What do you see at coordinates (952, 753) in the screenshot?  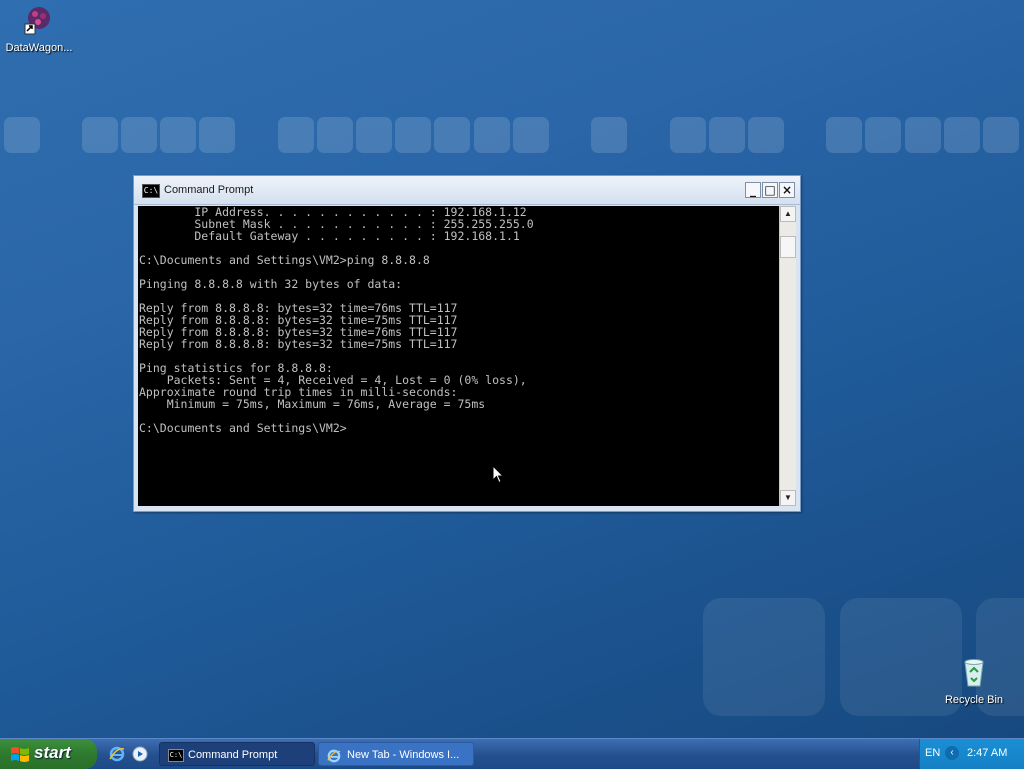 I see `show-hidden-icons-button: ‹` at bounding box center [952, 753].